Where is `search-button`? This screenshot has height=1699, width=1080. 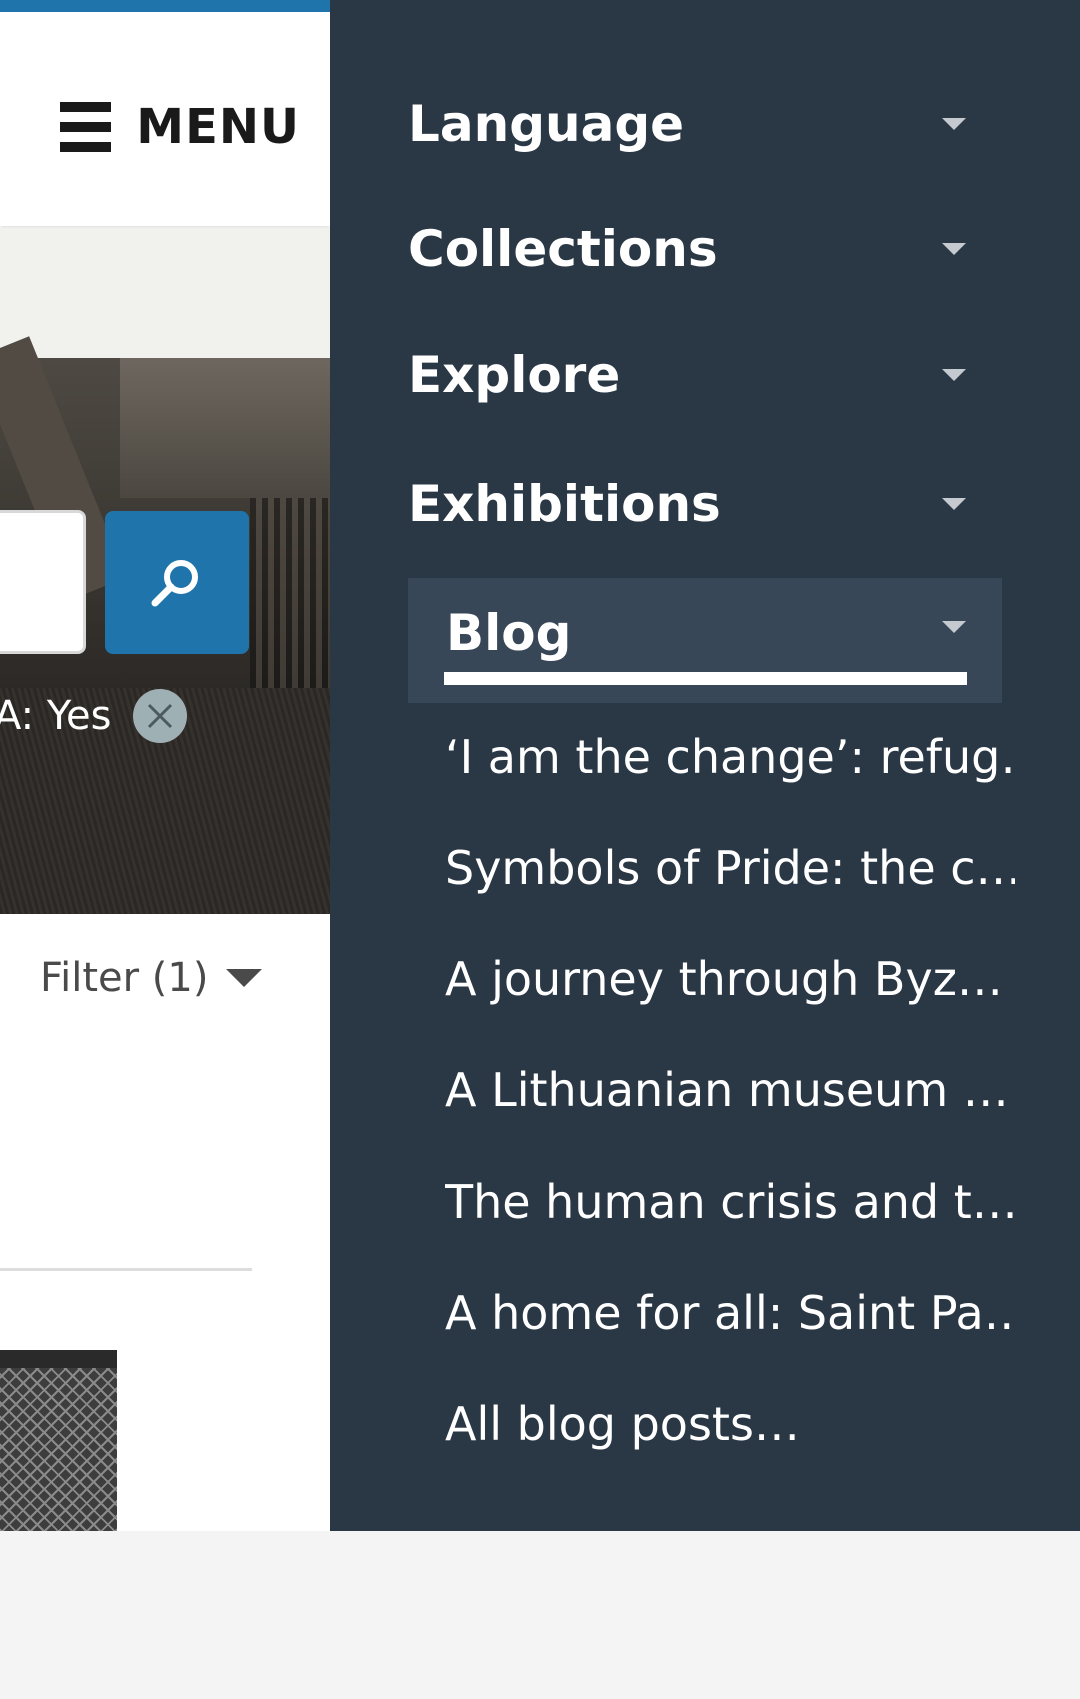
search-button is located at coordinates (177, 582).